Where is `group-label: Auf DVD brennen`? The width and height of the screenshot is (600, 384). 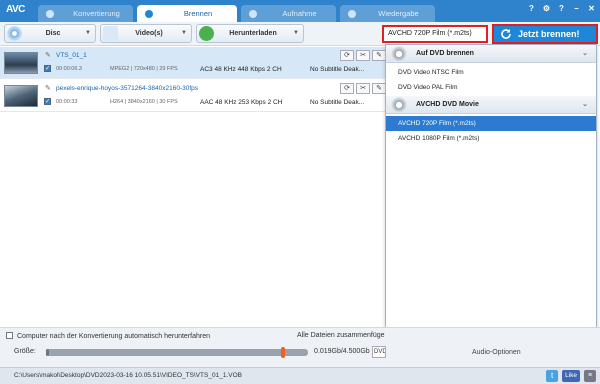 group-label: Auf DVD brennen is located at coordinates (445, 53).